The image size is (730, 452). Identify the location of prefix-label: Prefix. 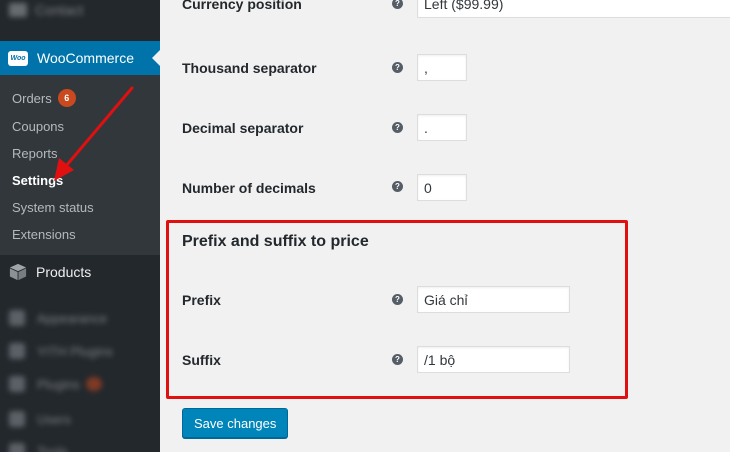
(201, 300).